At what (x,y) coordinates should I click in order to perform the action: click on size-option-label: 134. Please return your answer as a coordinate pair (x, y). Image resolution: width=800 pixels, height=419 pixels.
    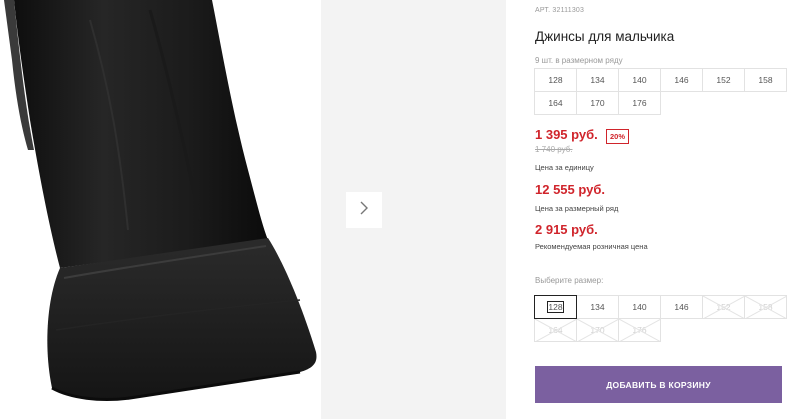
    Looking at the image, I should click on (597, 307).